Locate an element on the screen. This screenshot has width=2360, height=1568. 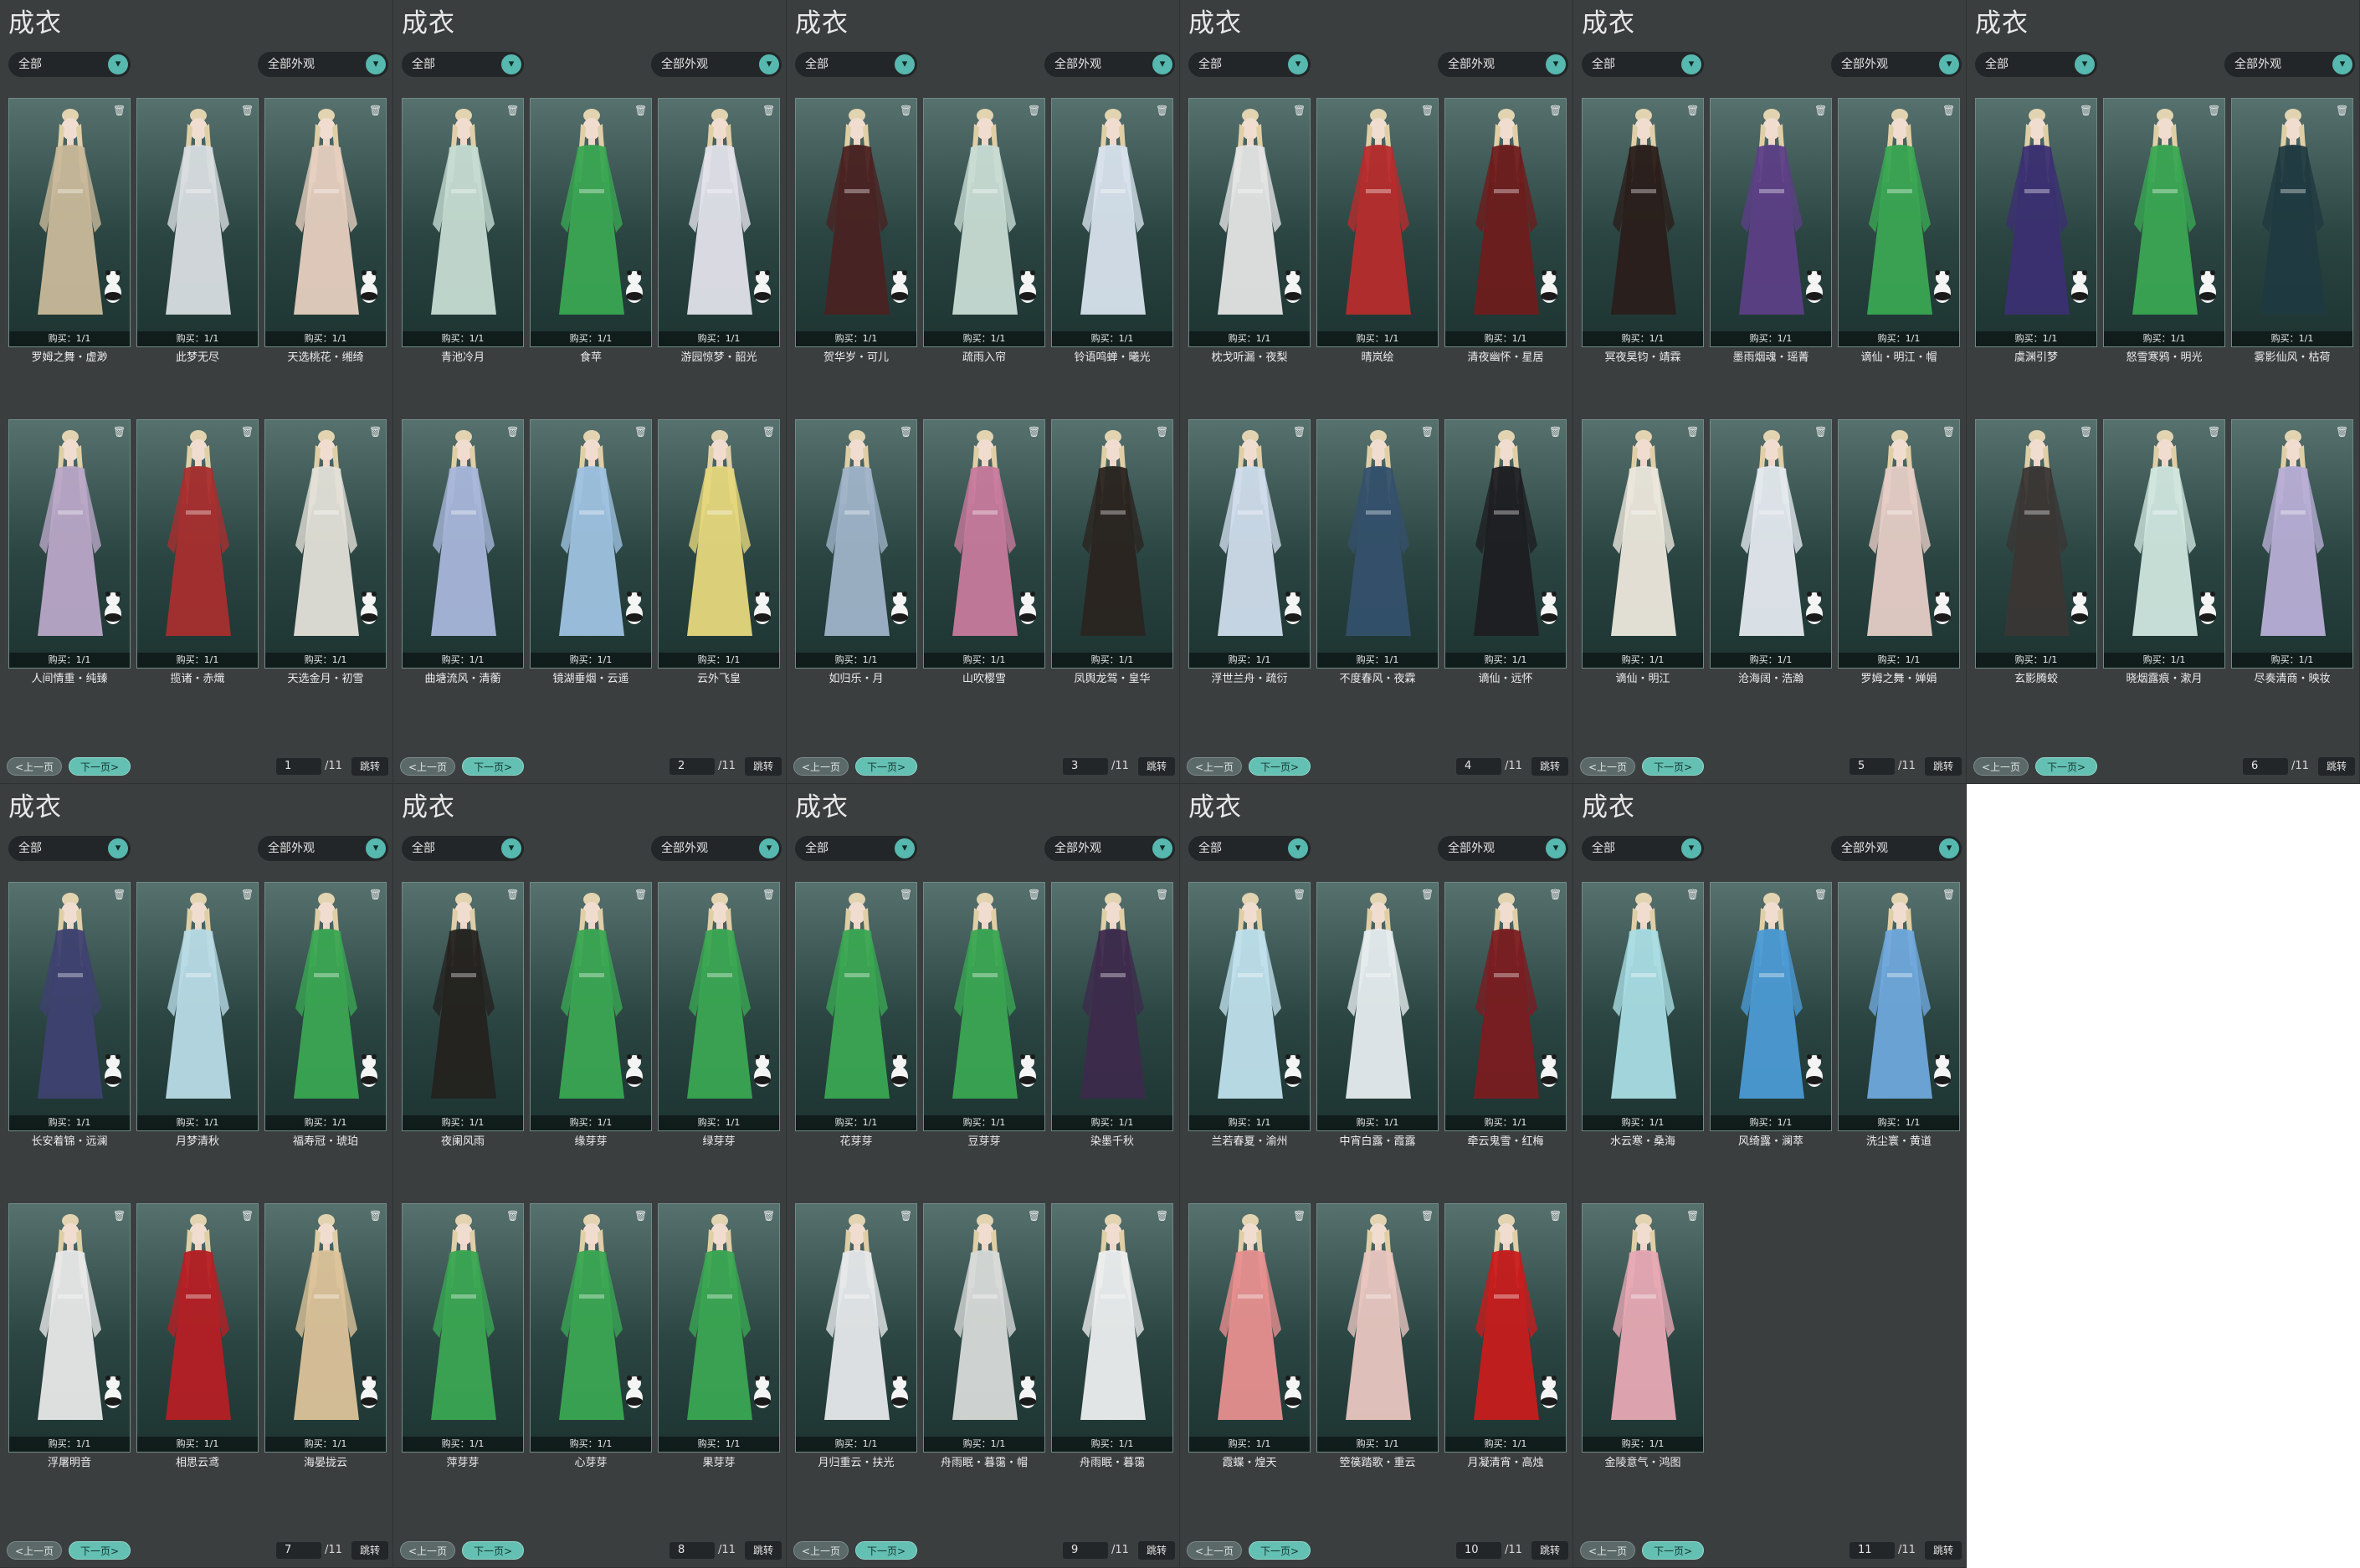
page-number-input: 5 is located at coordinates (1872, 766).